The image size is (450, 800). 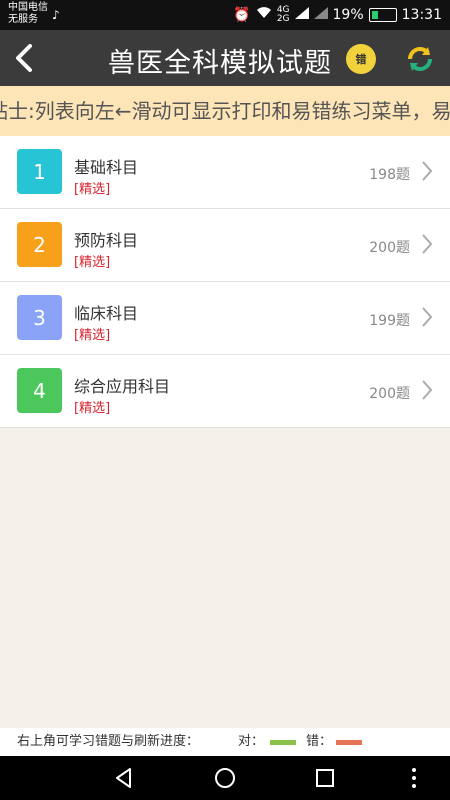 What do you see at coordinates (225, 15) in the screenshot?
I see `status-bar: 中国电信 无服务 ♪ ⏰ 4G 2G 19% 13:31` at bounding box center [225, 15].